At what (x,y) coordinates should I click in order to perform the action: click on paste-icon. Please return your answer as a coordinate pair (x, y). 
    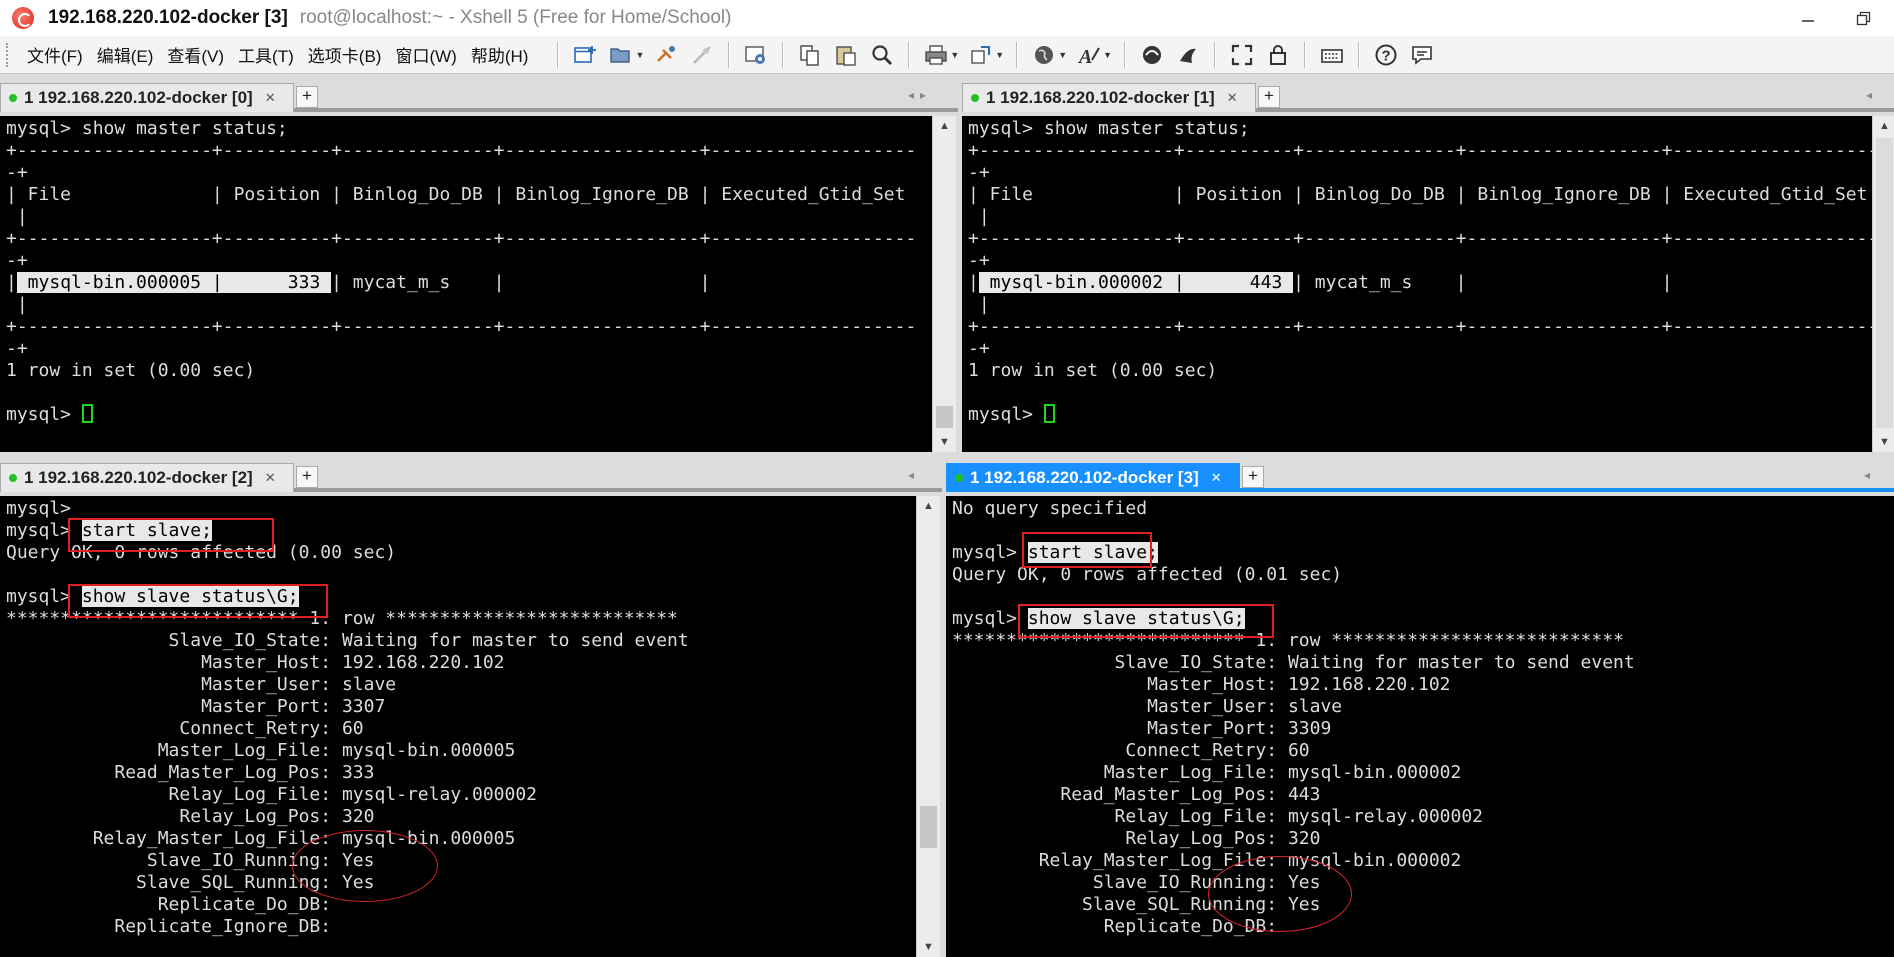
    Looking at the image, I should click on (846, 55).